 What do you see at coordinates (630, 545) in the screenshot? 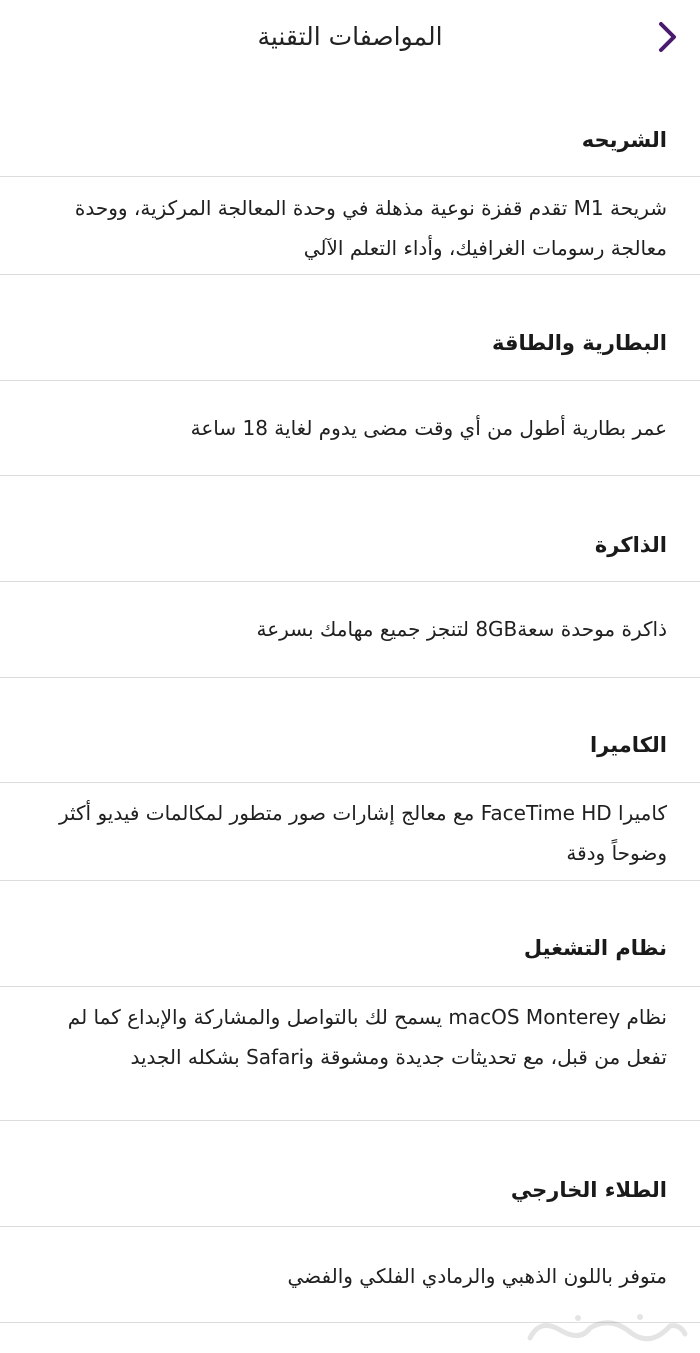
I see `section-heading-memory: الذاكرة` at bounding box center [630, 545].